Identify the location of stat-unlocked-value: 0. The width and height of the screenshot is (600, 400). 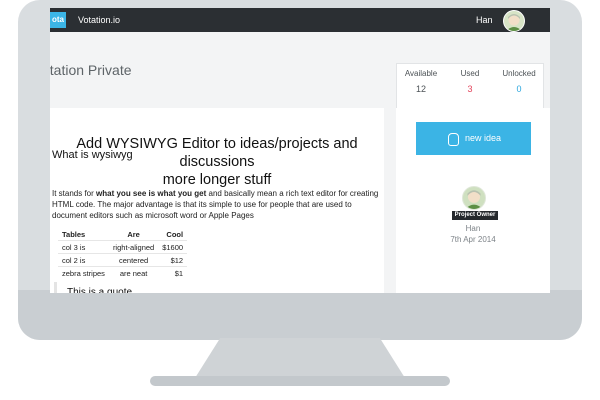
(519, 89).